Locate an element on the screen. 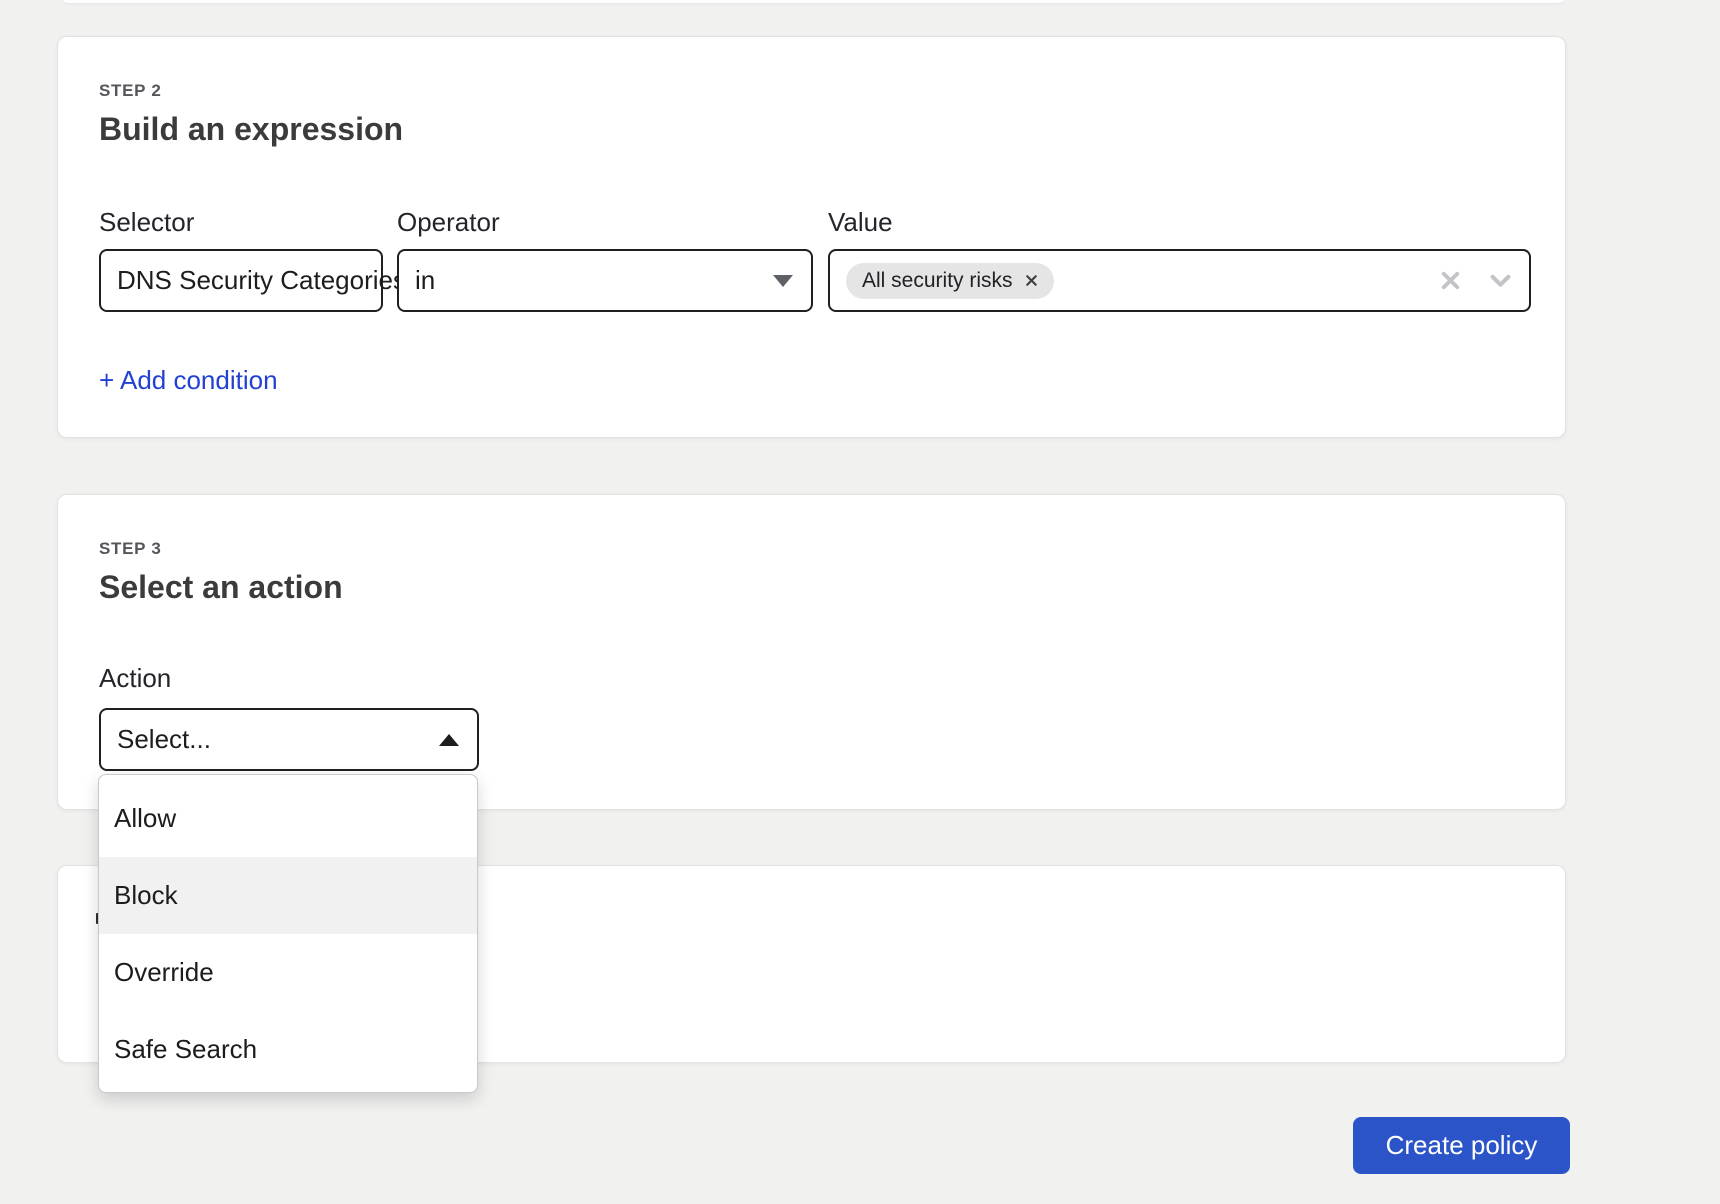 This screenshot has height=1204, width=1720. operator-dropdown-value: in is located at coordinates (425, 280).